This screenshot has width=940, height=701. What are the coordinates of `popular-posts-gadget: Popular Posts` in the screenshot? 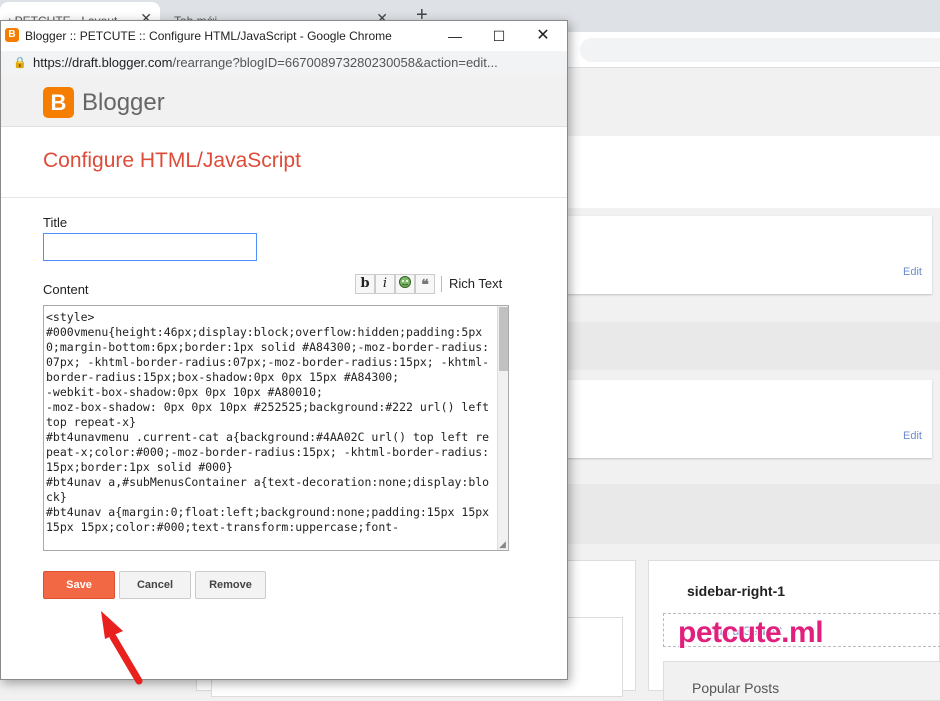 It's located at (801, 681).